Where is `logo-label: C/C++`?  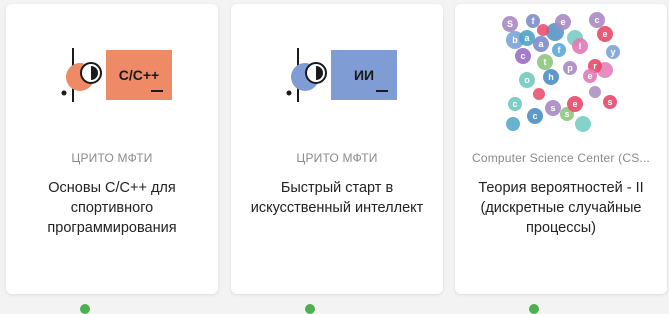
logo-label: C/C++ is located at coordinates (139, 75).